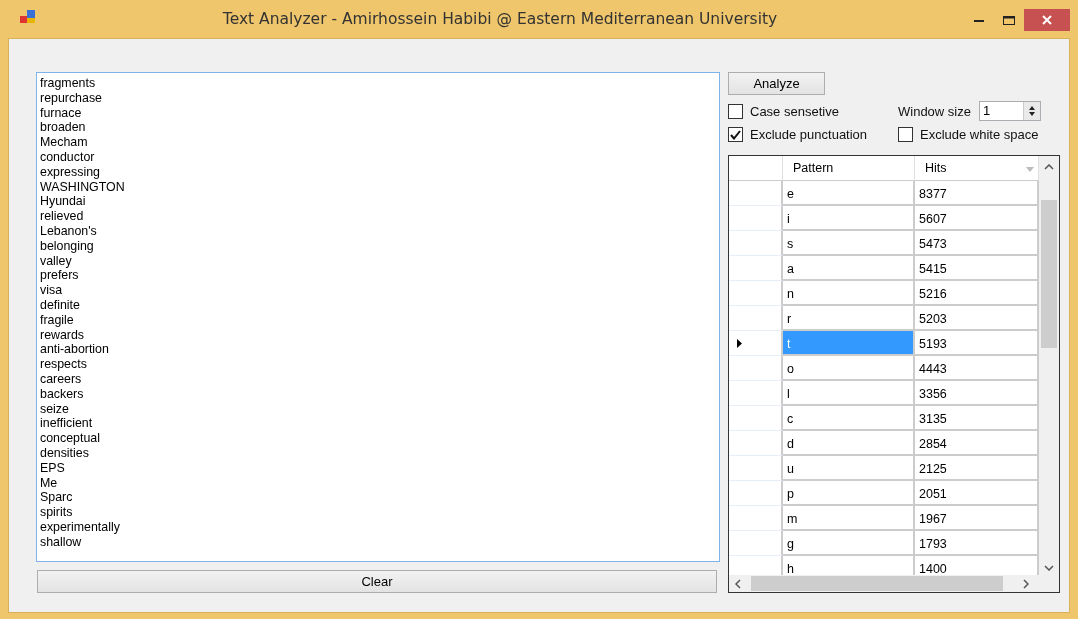 The image size is (1078, 619). What do you see at coordinates (1030, 169) in the screenshot?
I see `sort-arrow-icon` at bounding box center [1030, 169].